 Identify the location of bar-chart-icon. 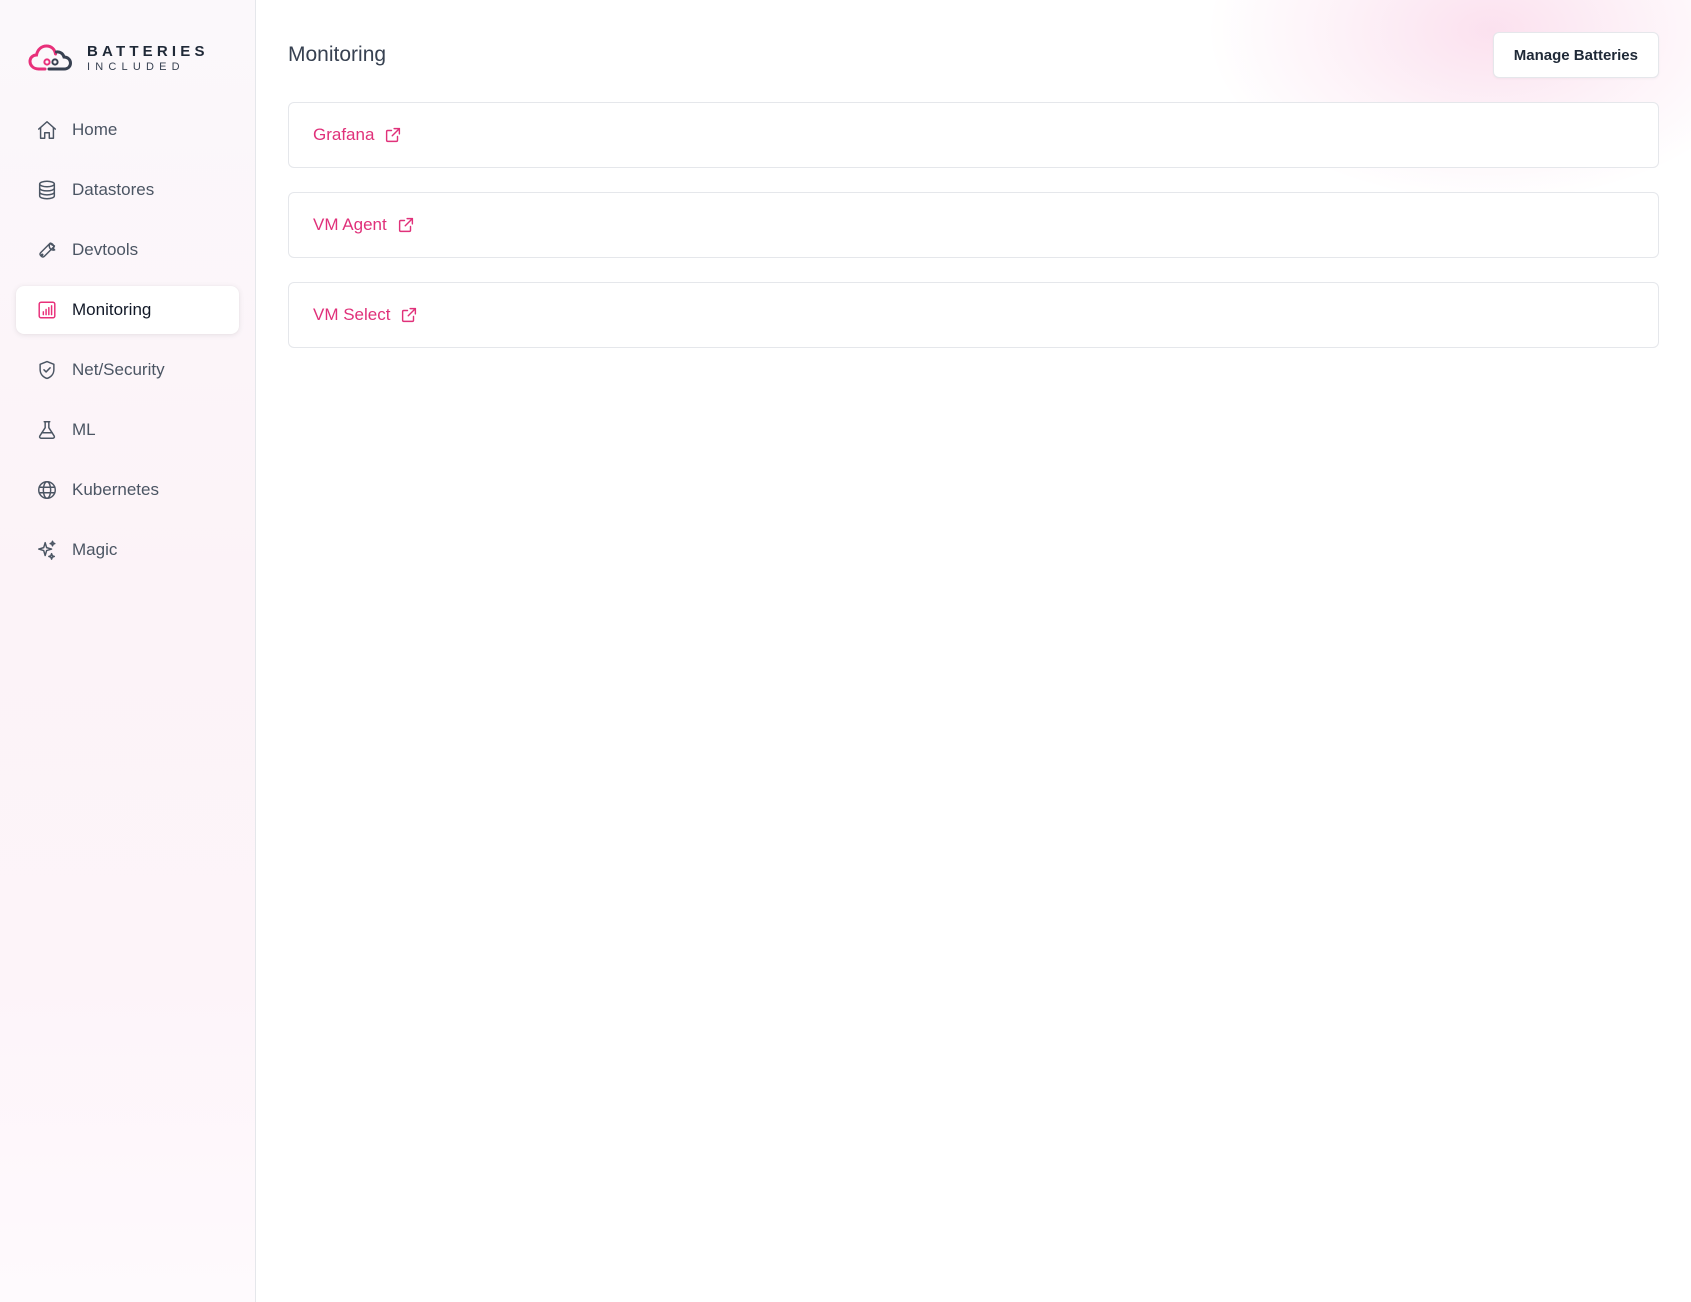
(47, 310).